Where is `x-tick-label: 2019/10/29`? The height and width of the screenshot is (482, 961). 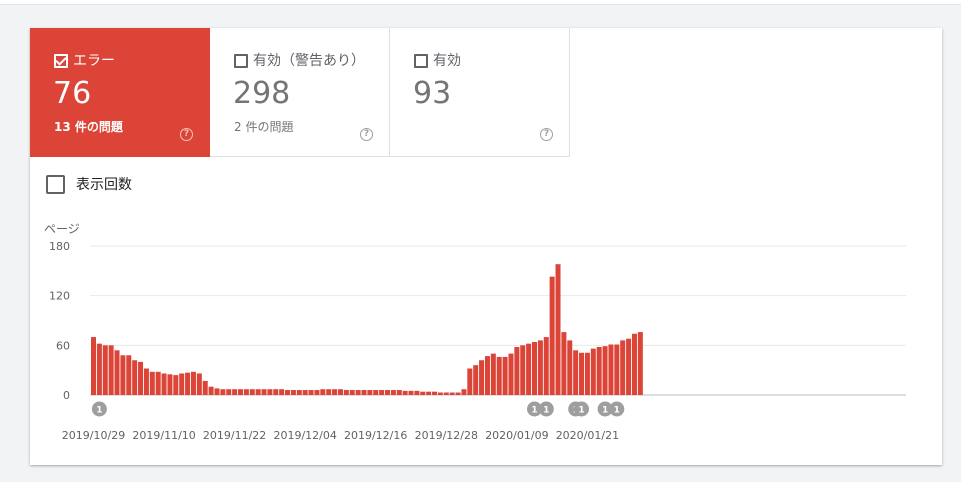
x-tick-label: 2019/10/29 is located at coordinates (93, 435).